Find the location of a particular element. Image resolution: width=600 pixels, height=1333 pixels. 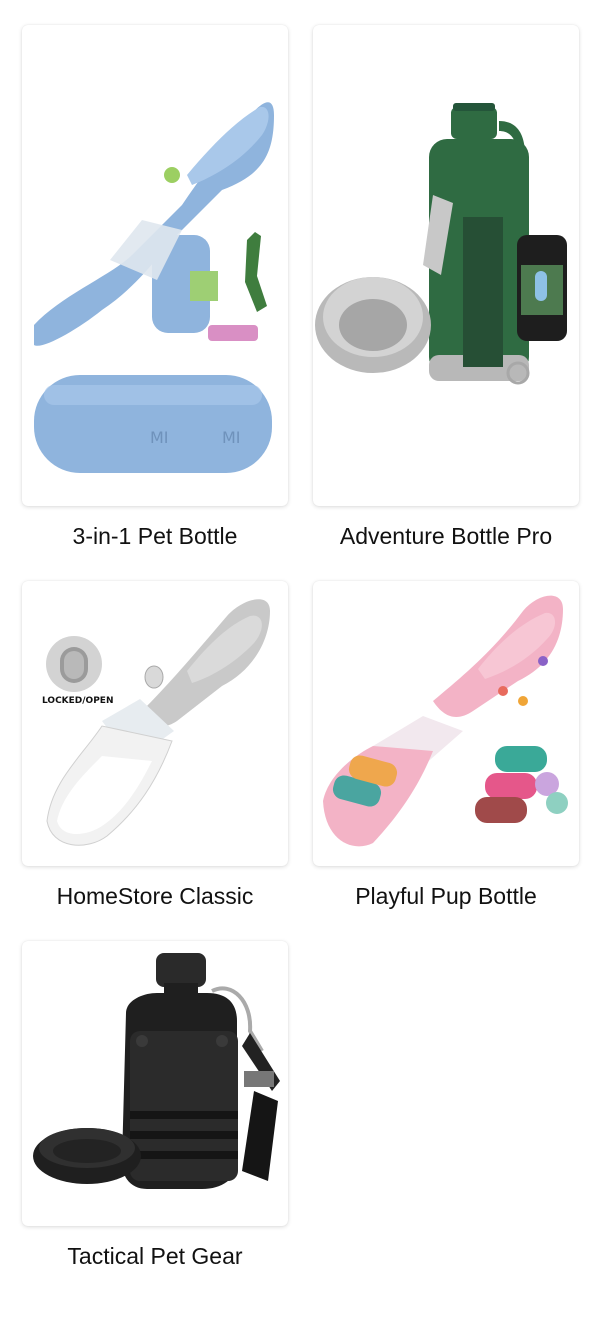

lock-status-label: LOCKED/OPEN is located at coordinates (77, 701).